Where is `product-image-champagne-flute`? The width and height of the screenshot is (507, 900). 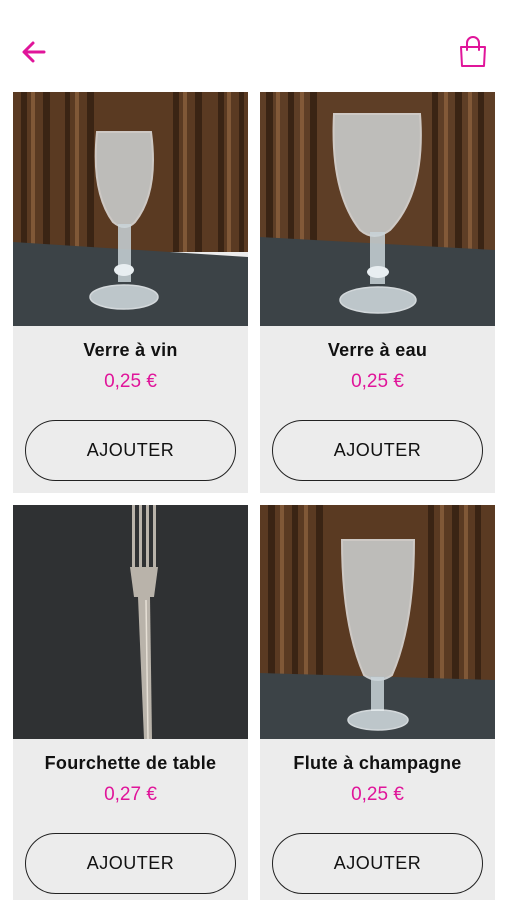
product-image-champagne-flute is located at coordinates (377, 622).